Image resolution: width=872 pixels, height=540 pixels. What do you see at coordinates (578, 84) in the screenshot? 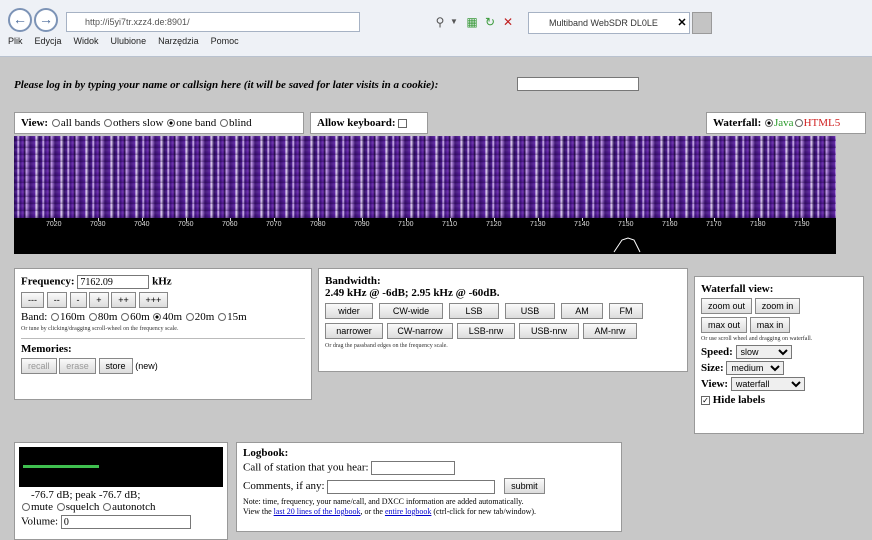
I see `login-name-input` at bounding box center [578, 84].